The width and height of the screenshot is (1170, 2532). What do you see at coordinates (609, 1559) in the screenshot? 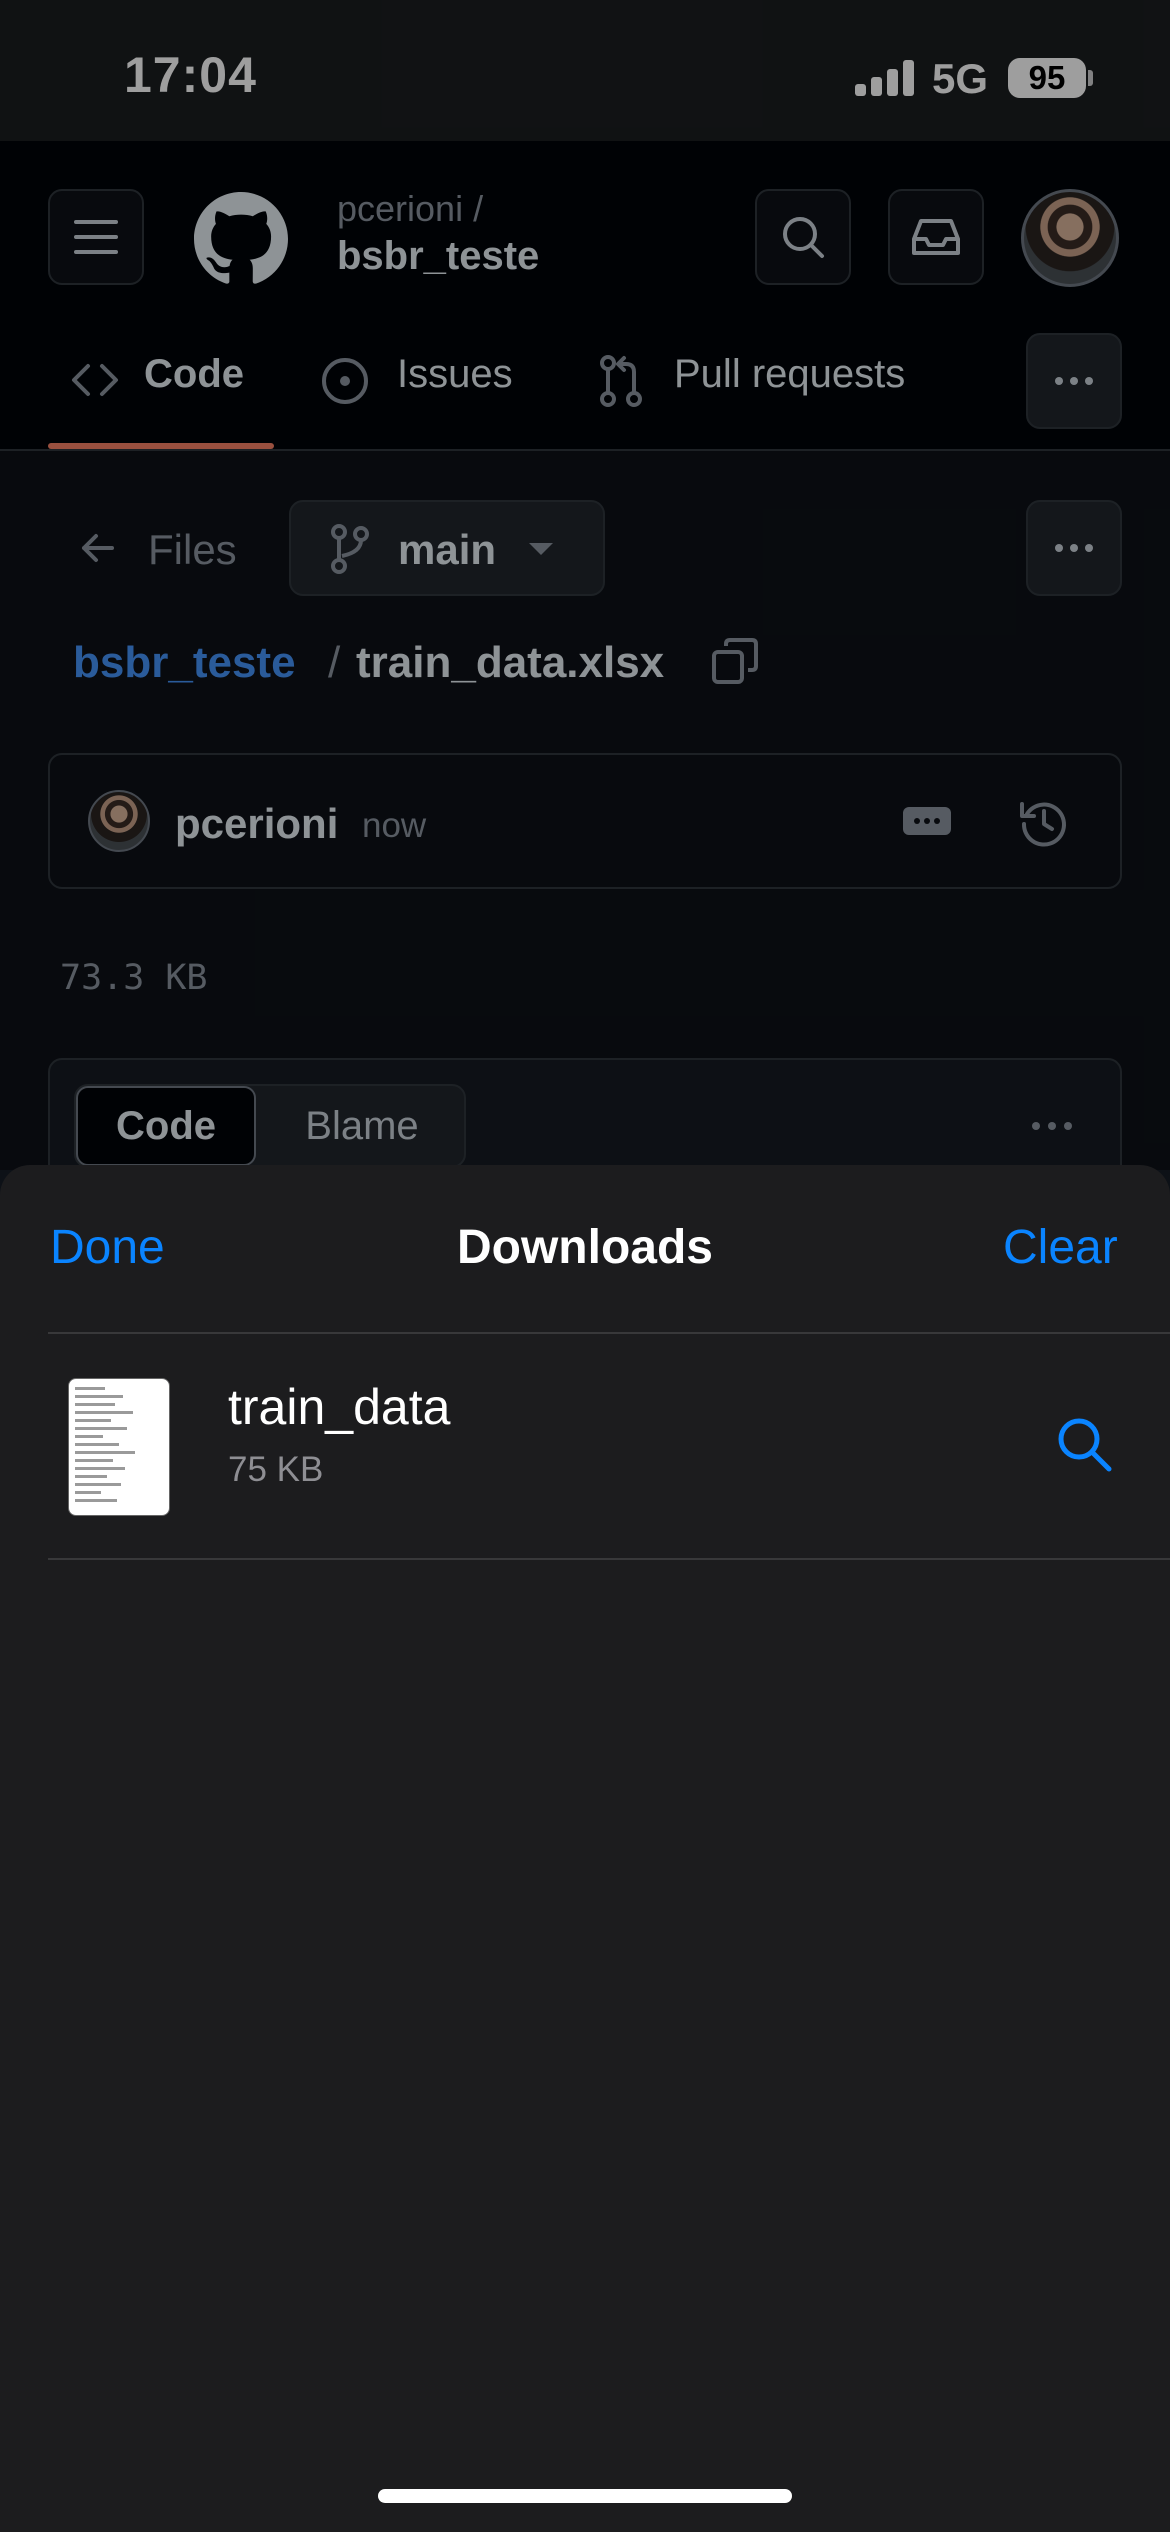
I see `item-divider` at bounding box center [609, 1559].